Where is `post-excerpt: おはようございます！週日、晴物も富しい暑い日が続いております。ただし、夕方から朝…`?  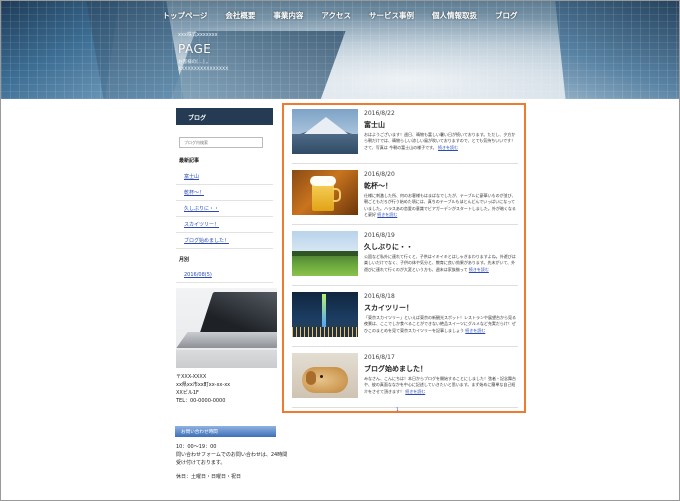 post-excerpt: おはようございます！週日、晴物も富しい暑い日が続いております。ただし、夕方から朝… is located at coordinates (440, 141).